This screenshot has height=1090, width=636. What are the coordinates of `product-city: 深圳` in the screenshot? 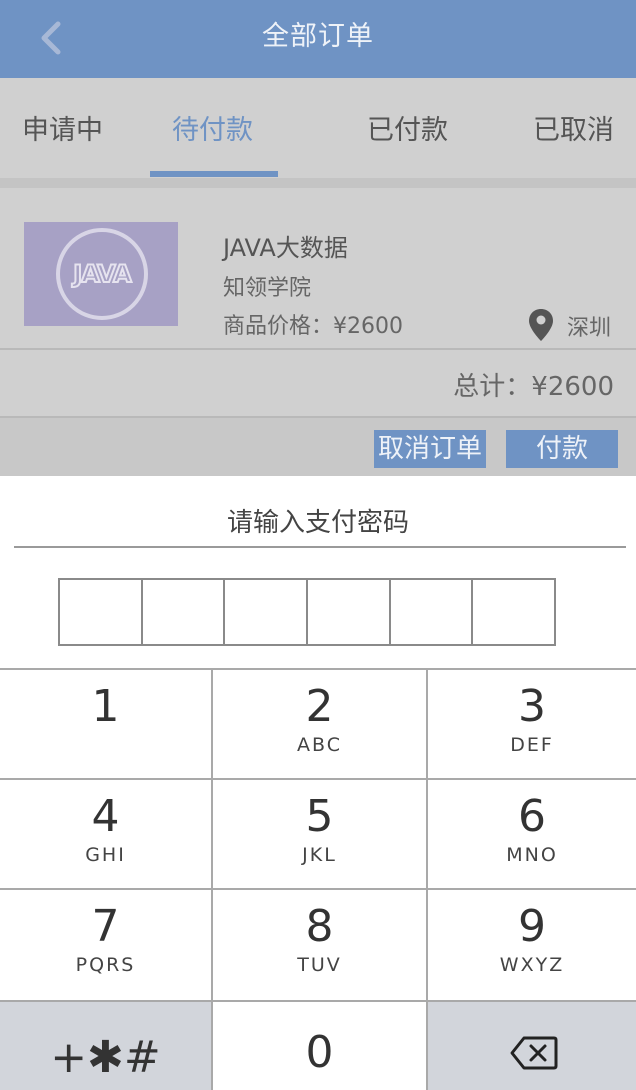 It's located at (589, 328).